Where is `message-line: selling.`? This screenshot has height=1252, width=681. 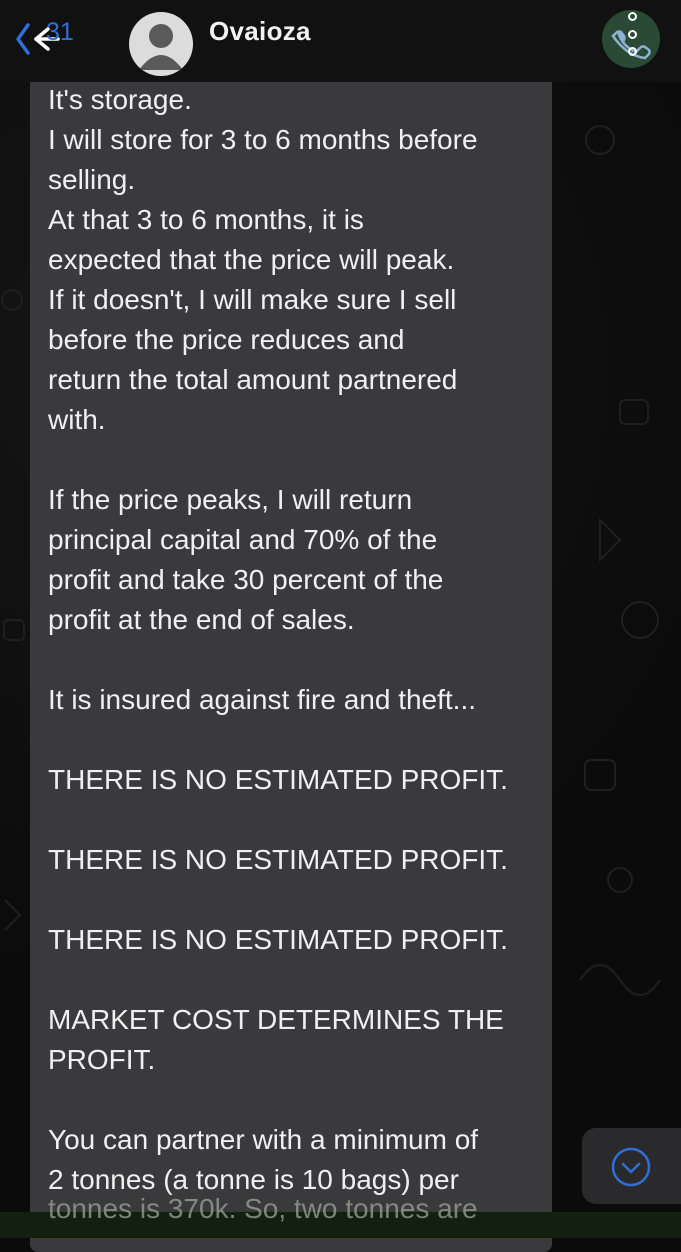
message-line: selling. is located at coordinates (92, 179).